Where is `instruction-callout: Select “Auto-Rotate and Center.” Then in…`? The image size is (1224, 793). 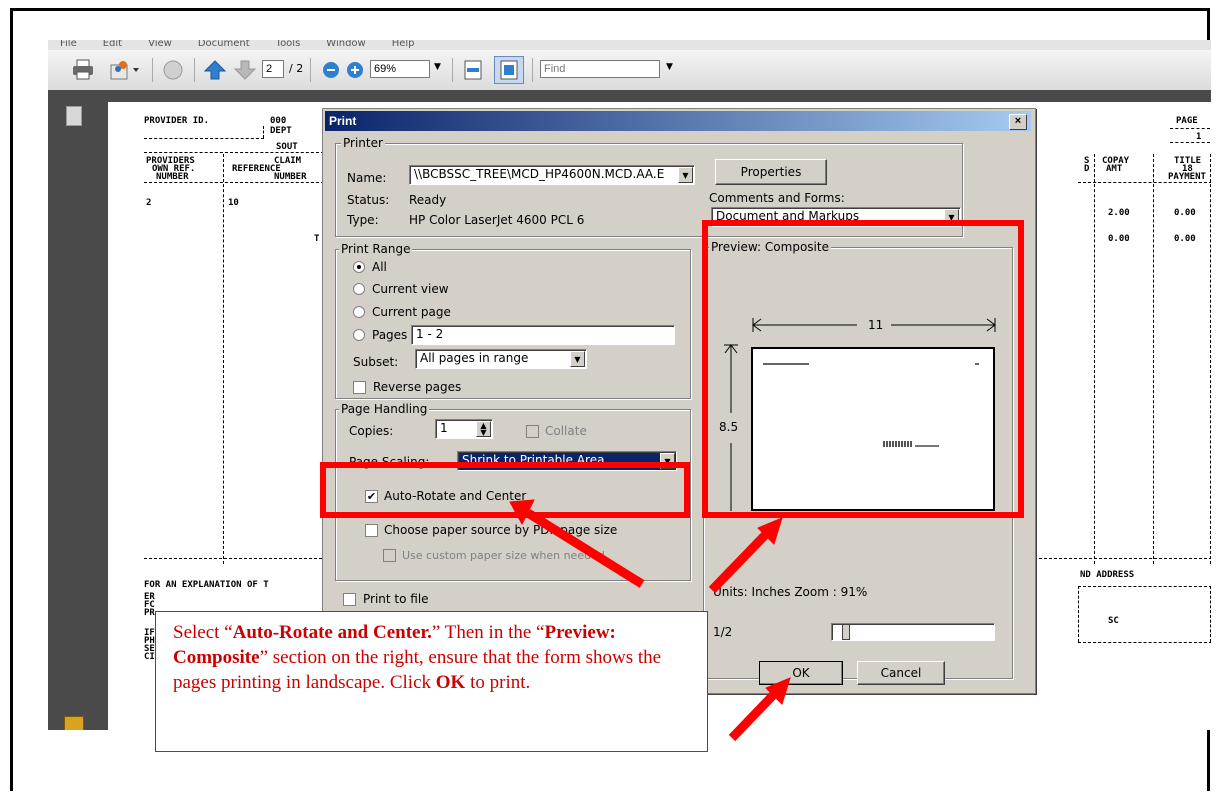
instruction-callout: Select “Auto-Rotate and Center.” Then in… is located at coordinates (431, 681).